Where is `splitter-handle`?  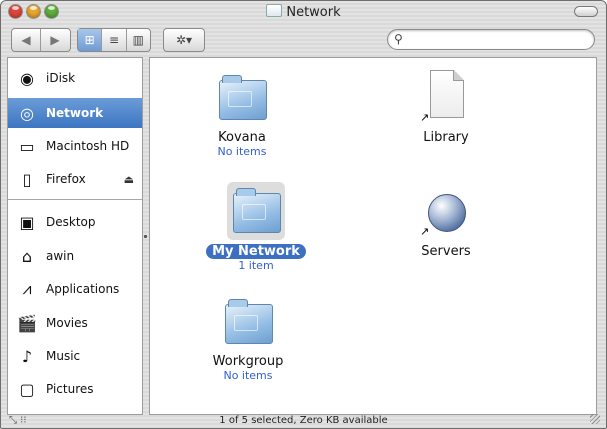 splitter-handle is located at coordinates (145, 236).